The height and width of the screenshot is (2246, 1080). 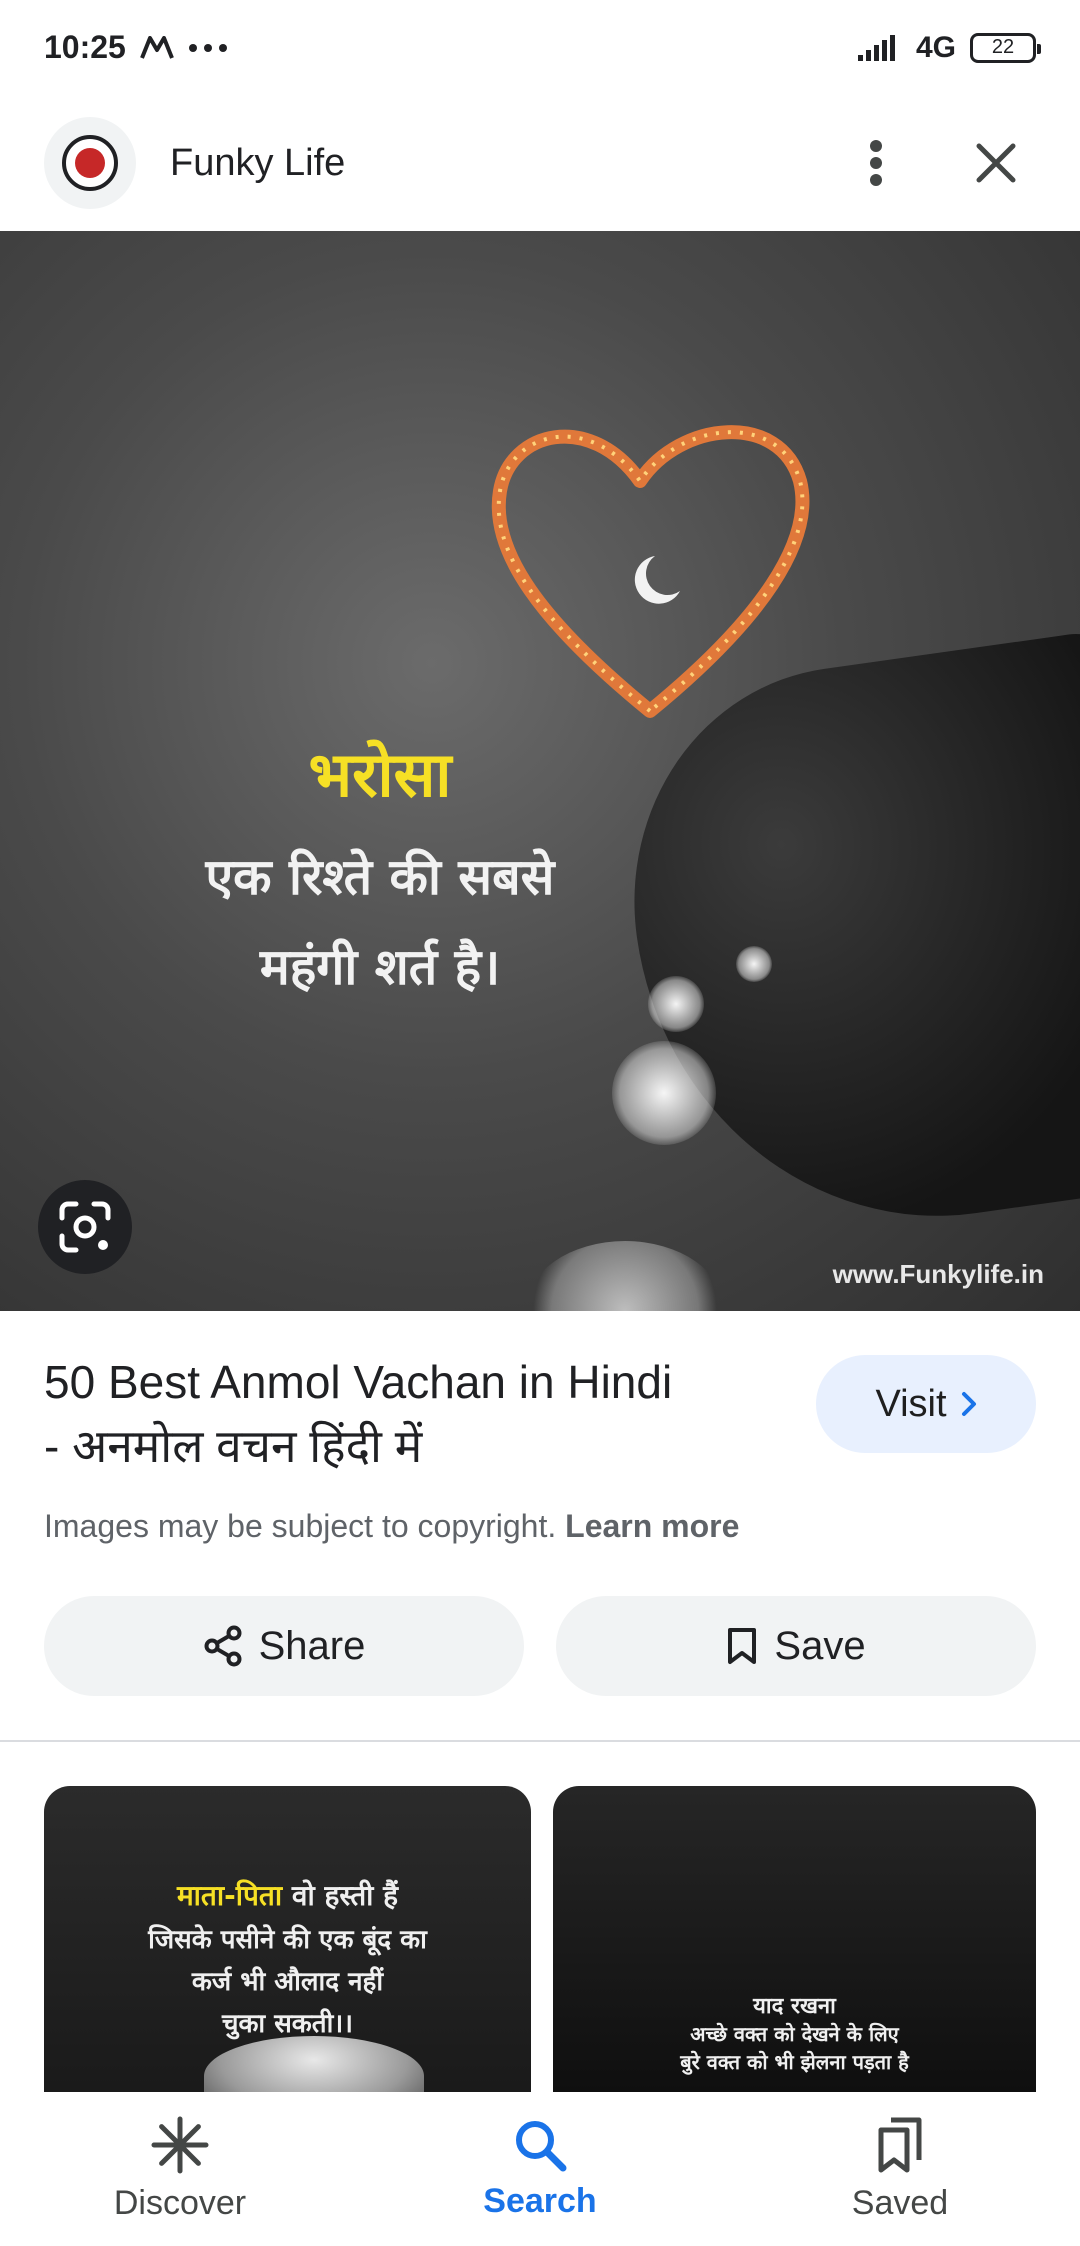 I want to click on more-notifications-icon, so click(x=207, y=47).